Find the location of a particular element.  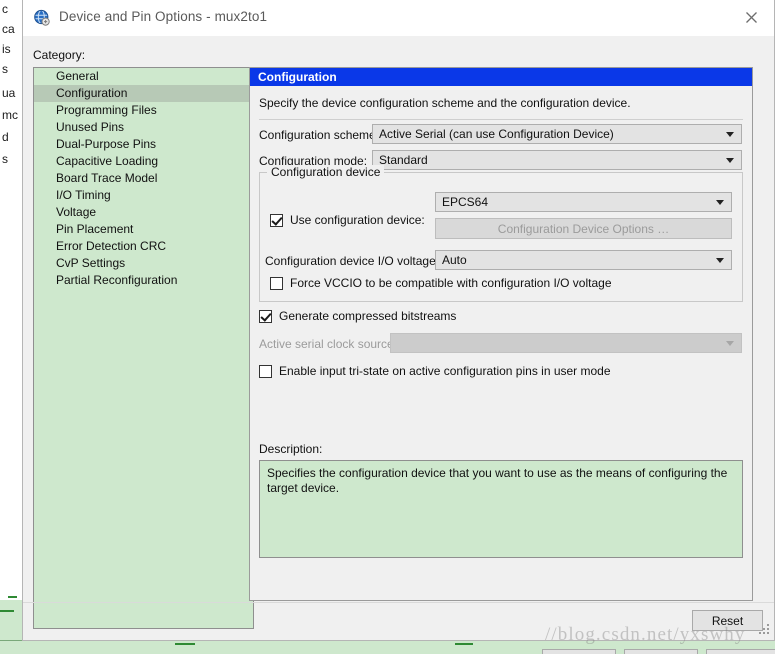

sidebar-item: Board Trace Model is located at coordinates (143, 178).